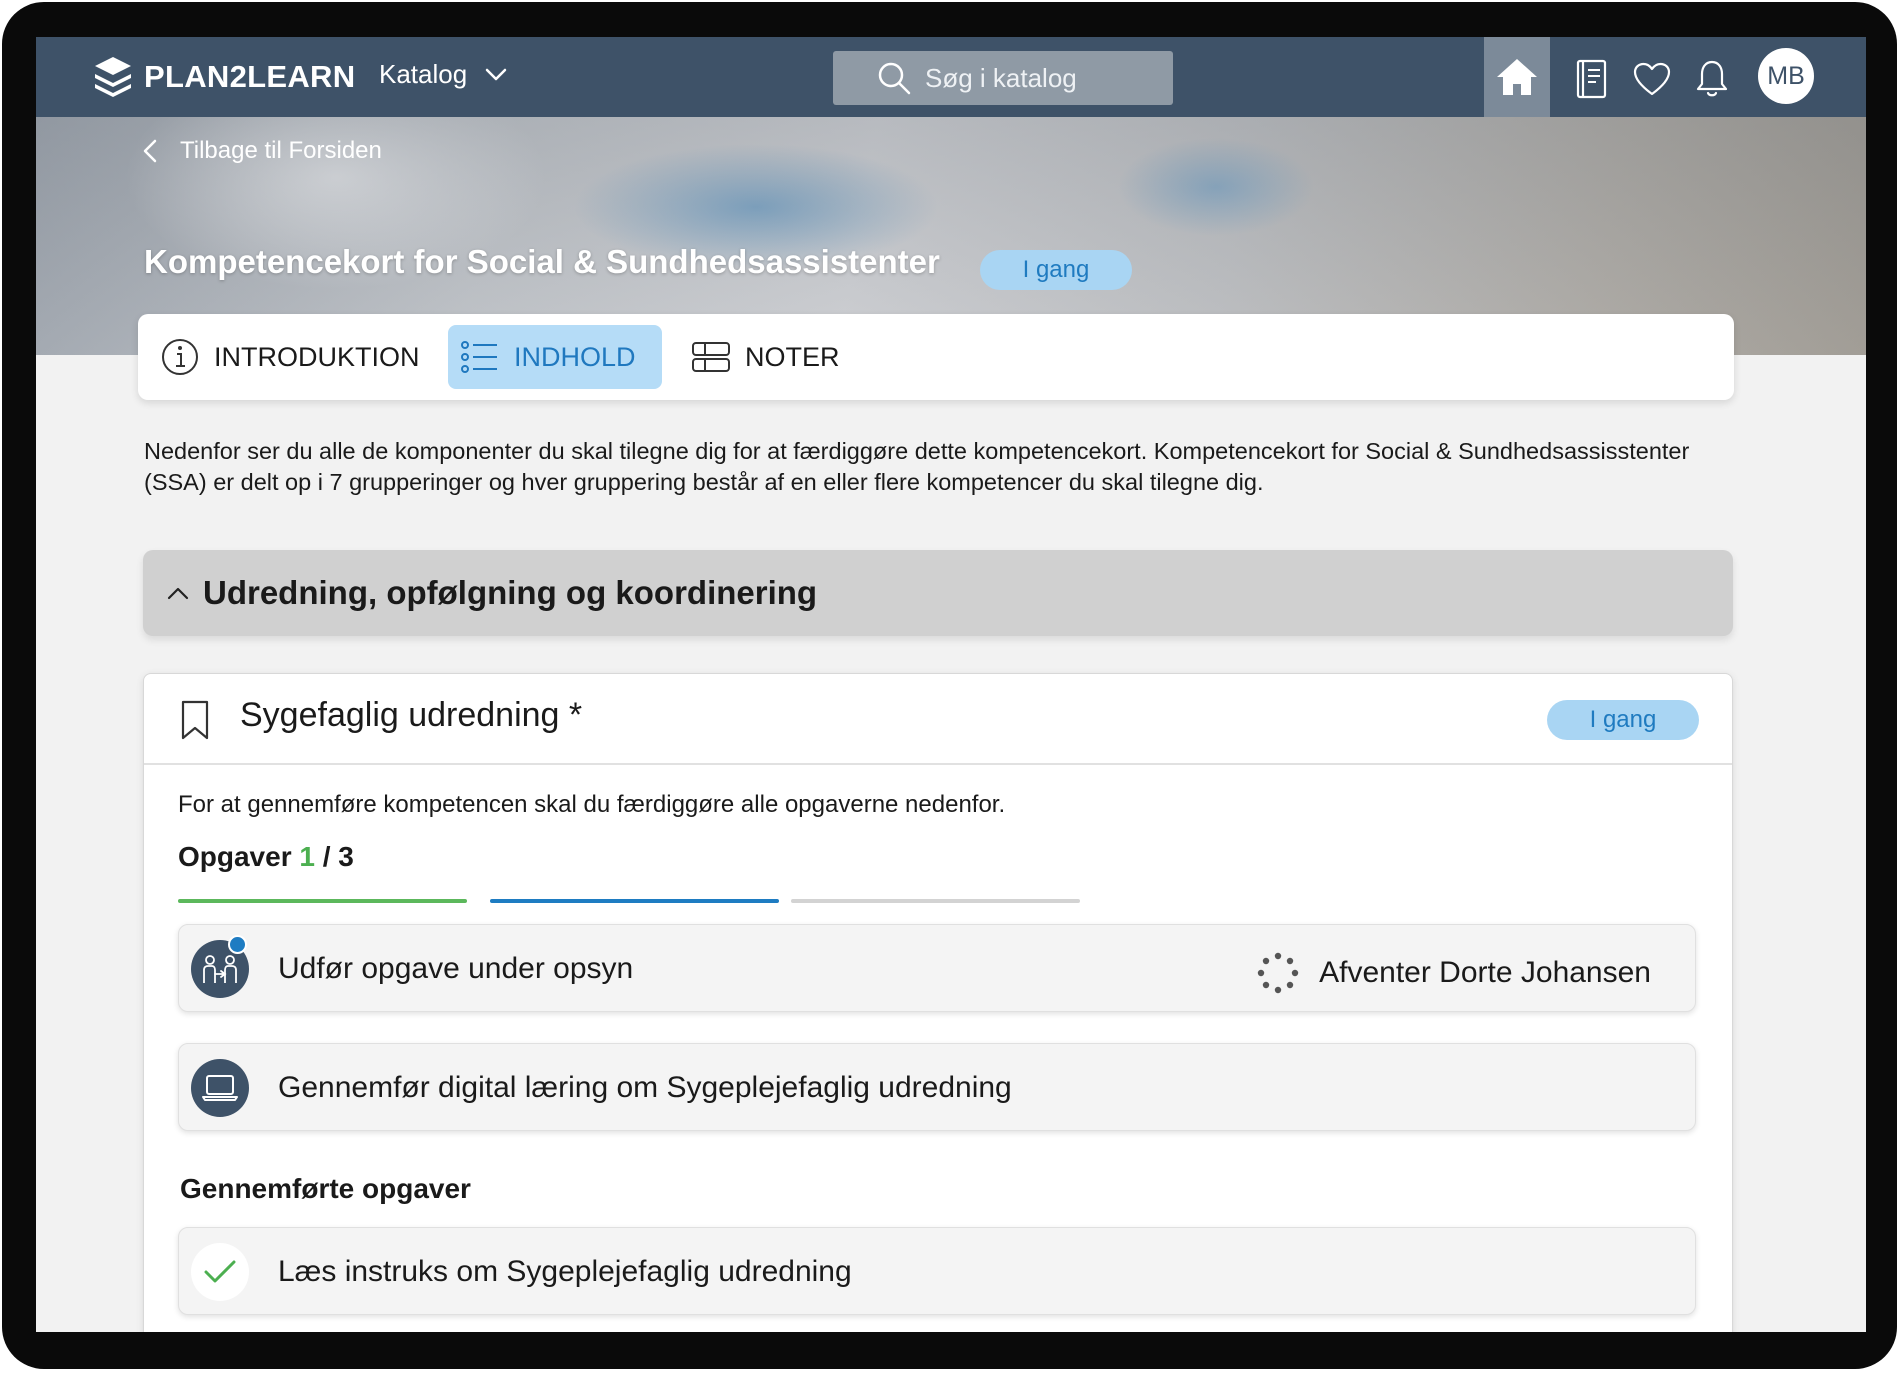 The image size is (1899, 1381). I want to click on section-title: Udredning, opfølgning og koordinering, so click(510, 592).